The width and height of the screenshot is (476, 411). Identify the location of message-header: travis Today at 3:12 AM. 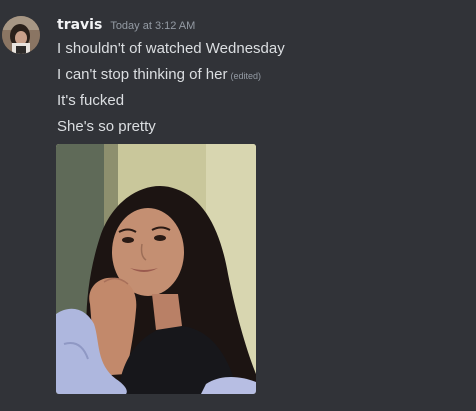
(126, 27).